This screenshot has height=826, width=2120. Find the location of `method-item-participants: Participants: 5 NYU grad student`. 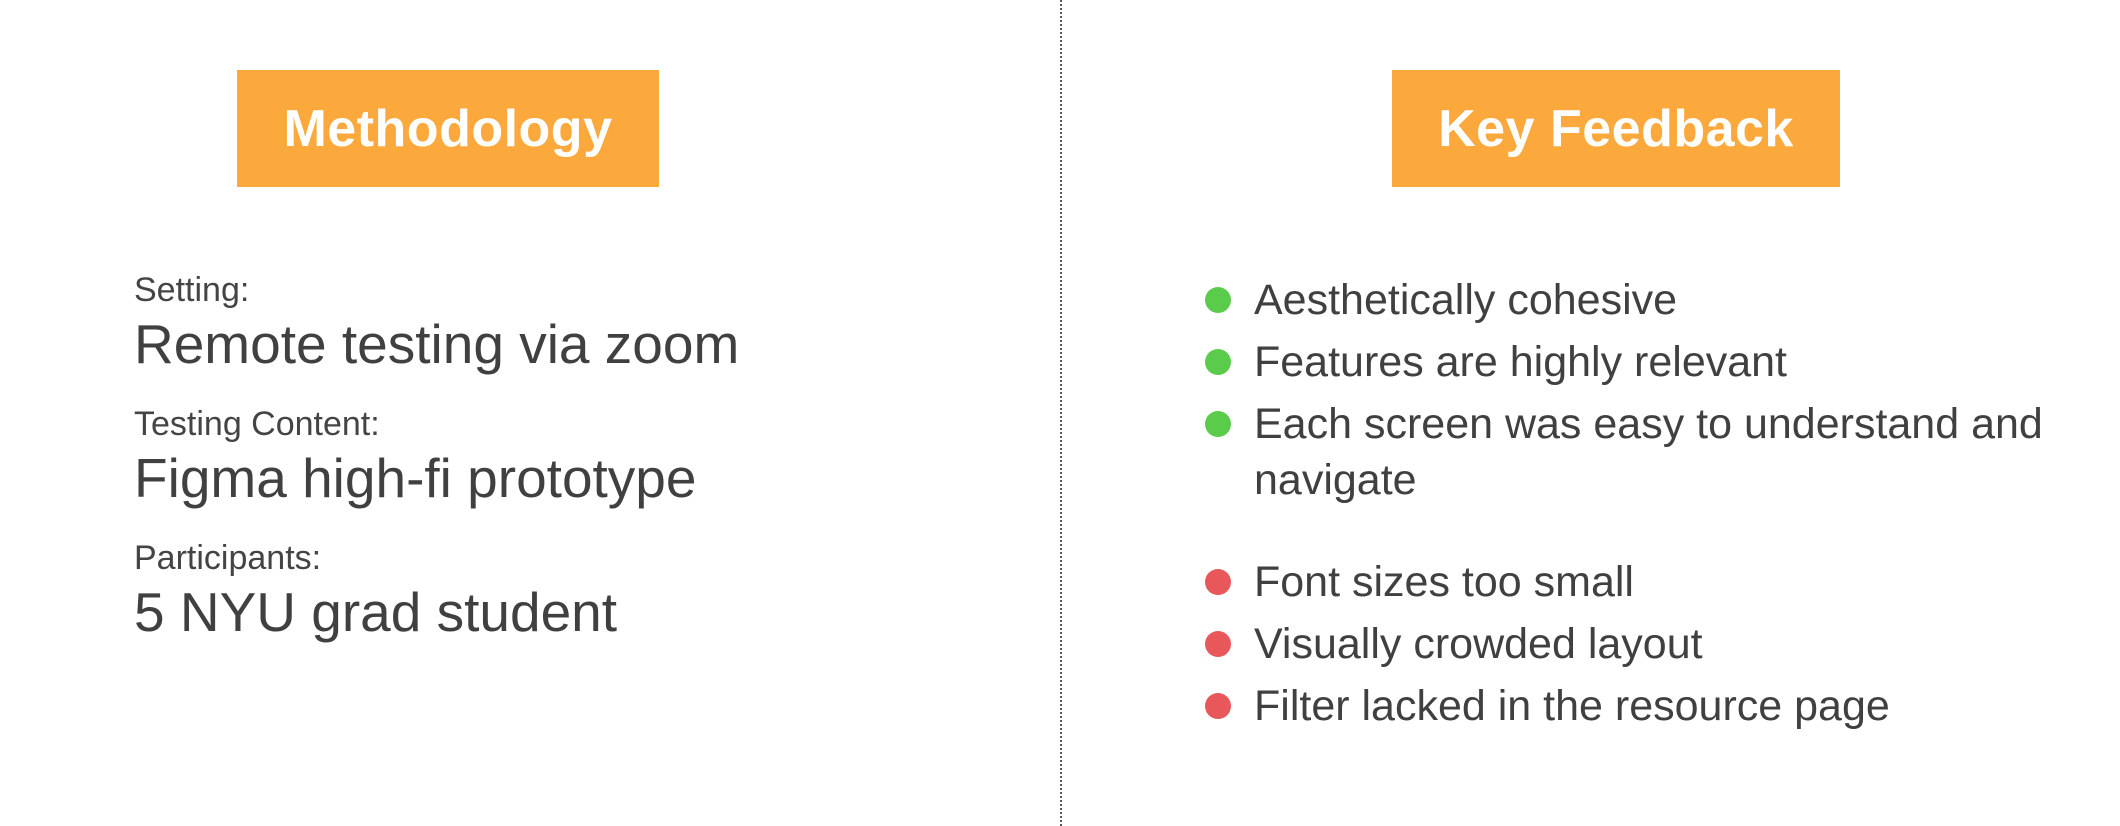

method-item-participants: Participants: 5 NYU grad student is located at coordinates (574, 592).